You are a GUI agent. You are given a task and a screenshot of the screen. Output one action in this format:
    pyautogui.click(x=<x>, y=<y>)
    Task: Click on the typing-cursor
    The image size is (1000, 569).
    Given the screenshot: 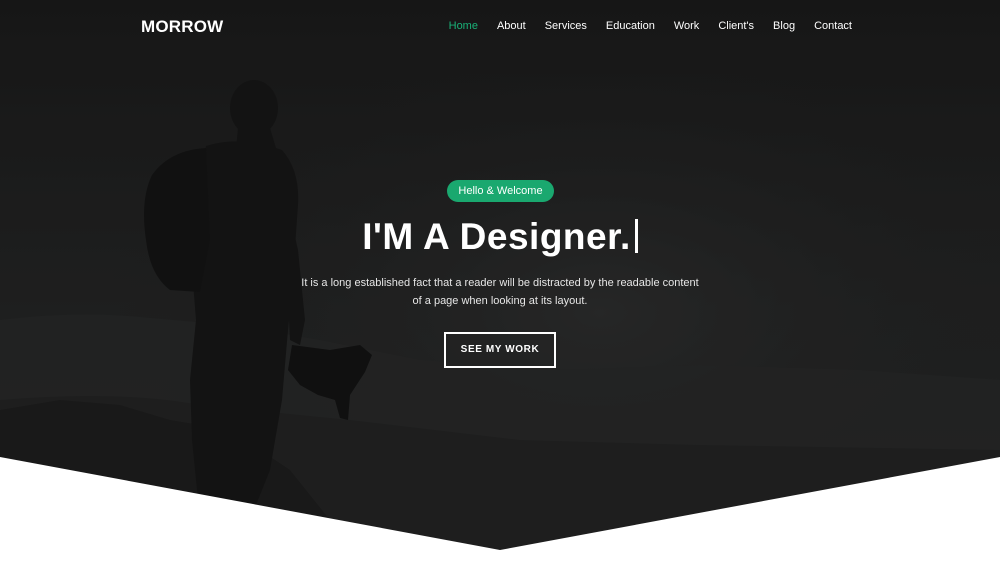 What is the action you would take?
    pyautogui.click(x=636, y=236)
    